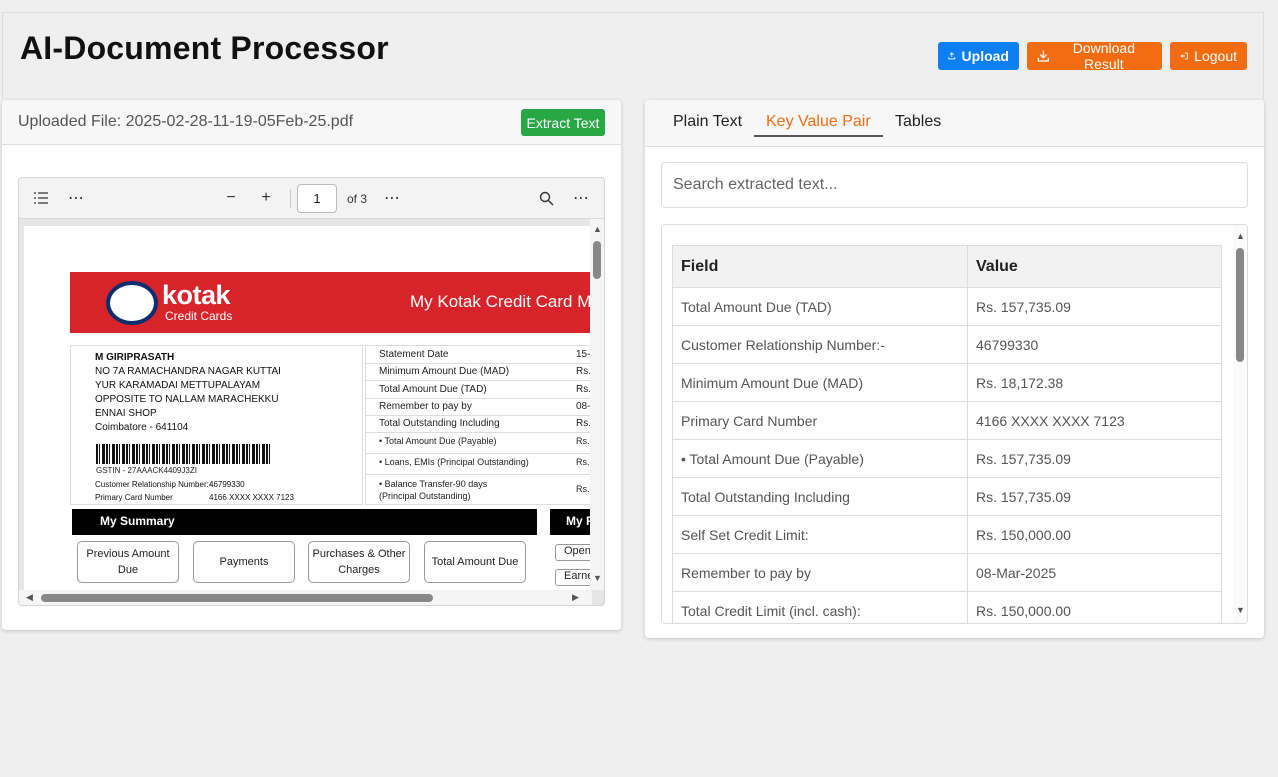 This screenshot has width=1278, height=777. What do you see at coordinates (563, 122) in the screenshot?
I see `extract-text-button: Extract Text` at bounding box center [563, 122].